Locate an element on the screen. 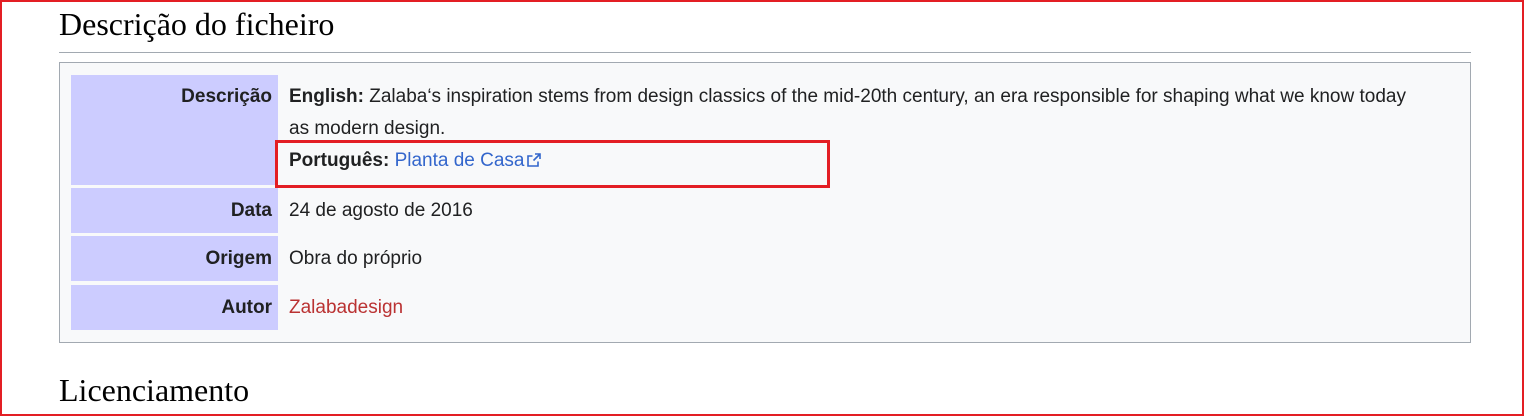 This screenshot has height=416, width=1524. author-value: Zalabadesign is located at coordinates (875, 308).